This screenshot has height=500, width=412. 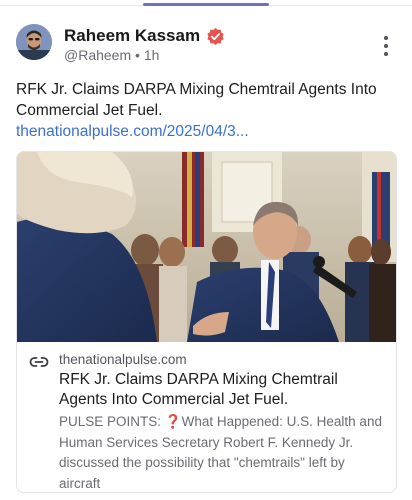 I want to click on tab-indicator, so click(x=206, y=3).